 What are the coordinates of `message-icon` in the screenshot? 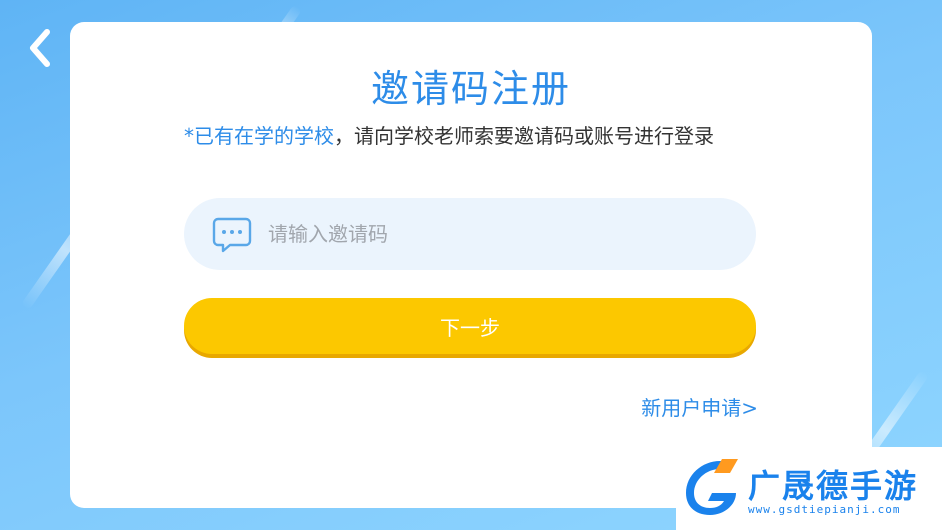 It's located at (232, 234).